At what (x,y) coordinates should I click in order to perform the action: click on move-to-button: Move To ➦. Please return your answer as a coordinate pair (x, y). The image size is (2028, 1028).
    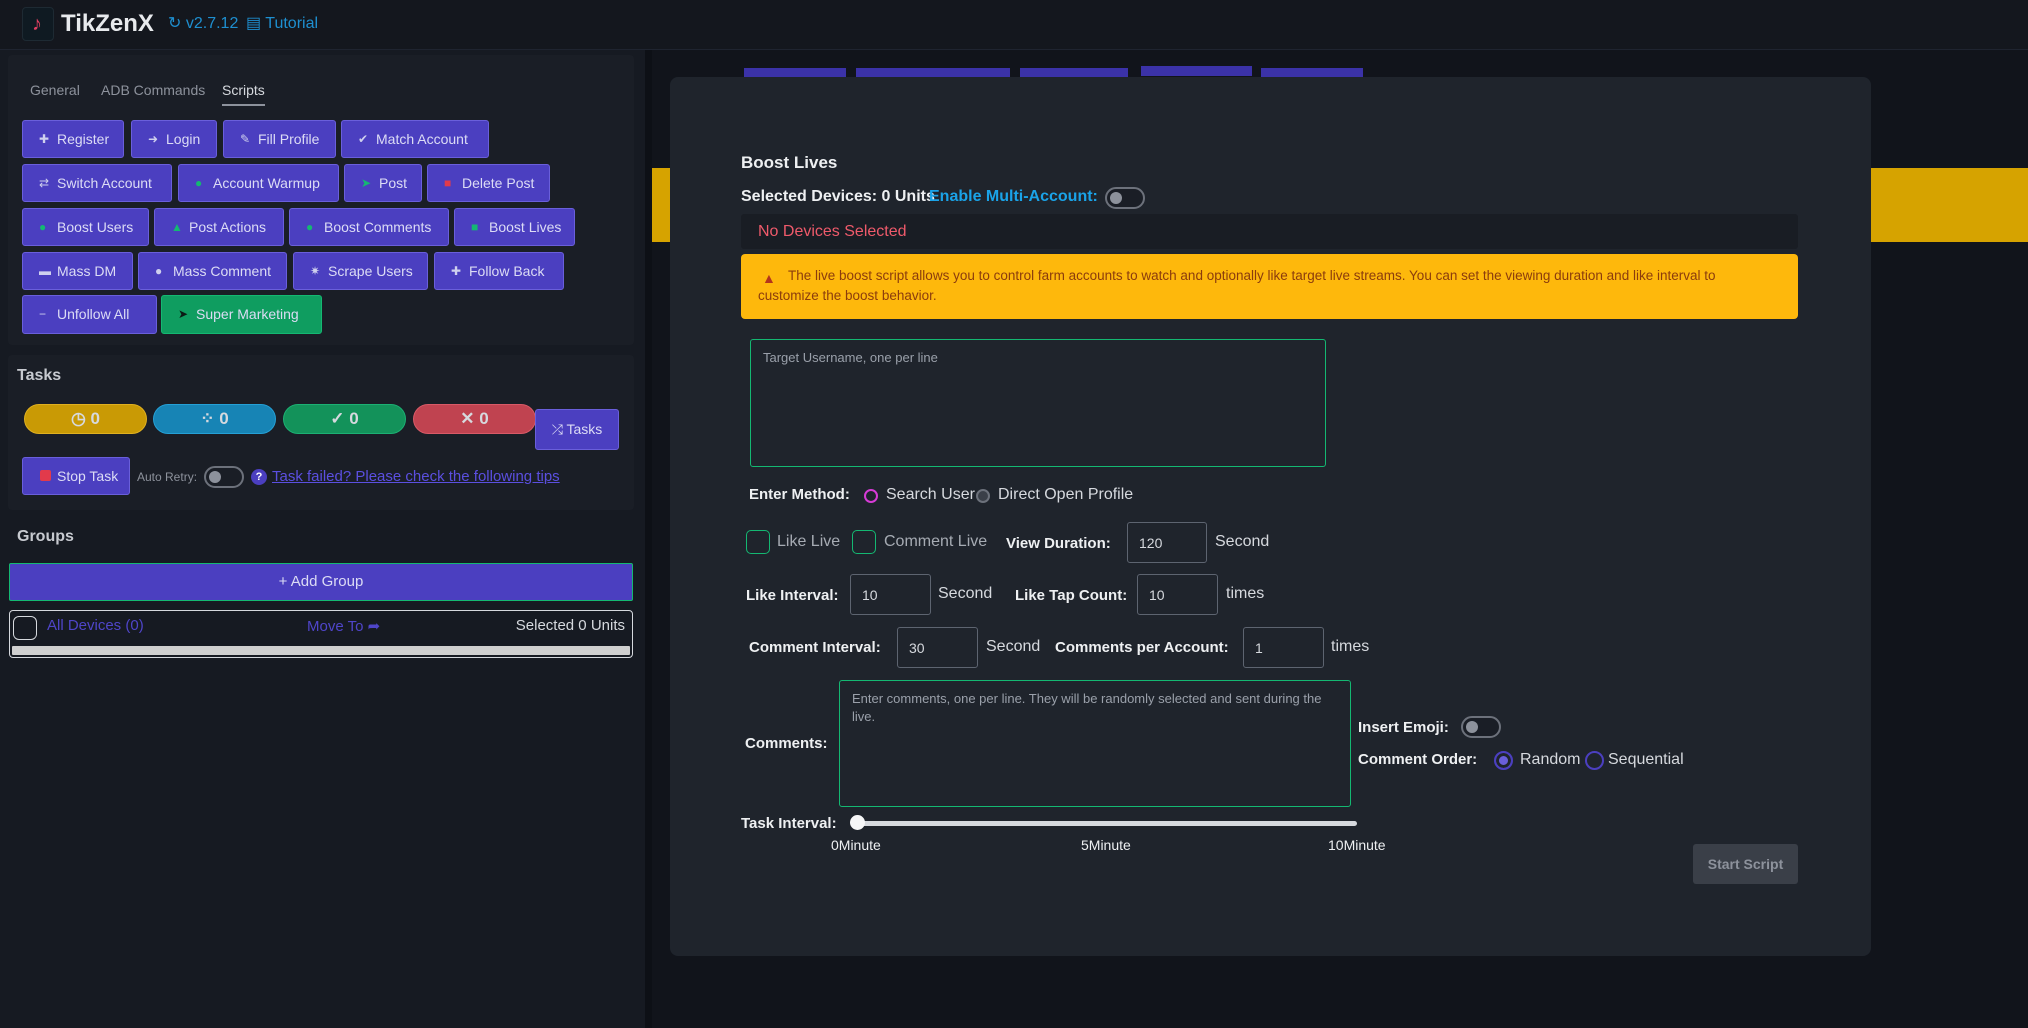
    Looking at the image, I should click on (343, 626).